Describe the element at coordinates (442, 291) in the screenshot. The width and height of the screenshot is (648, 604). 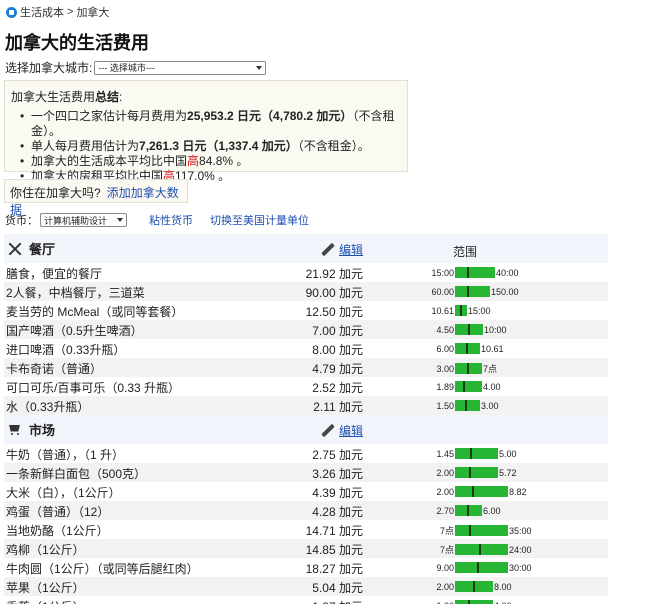
I see `range-low: 60.00` at that location.